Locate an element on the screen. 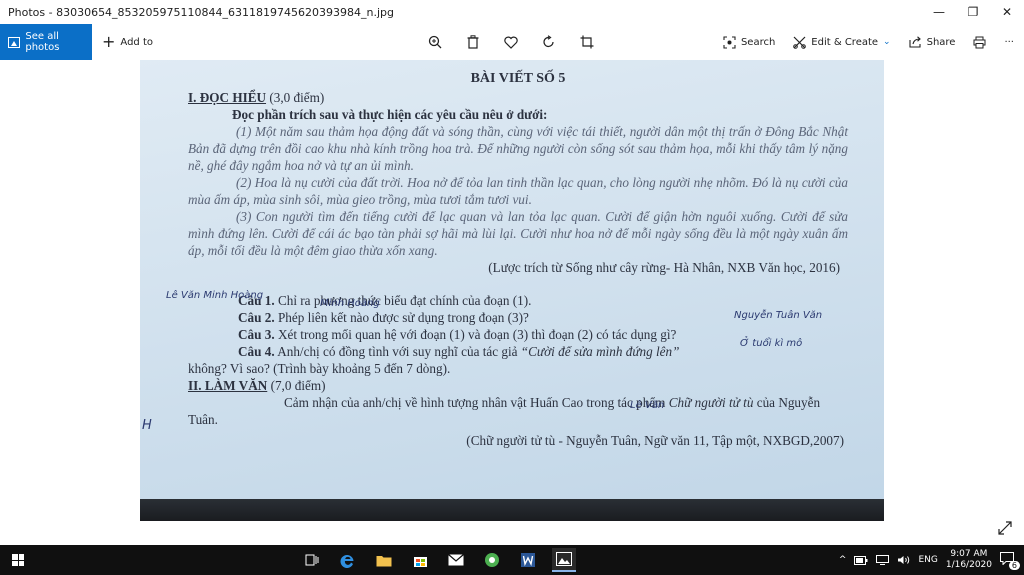 Image resolution: width=1024 pixels, height=575 pixels. rotate-button is located at coordinates (549, 42).